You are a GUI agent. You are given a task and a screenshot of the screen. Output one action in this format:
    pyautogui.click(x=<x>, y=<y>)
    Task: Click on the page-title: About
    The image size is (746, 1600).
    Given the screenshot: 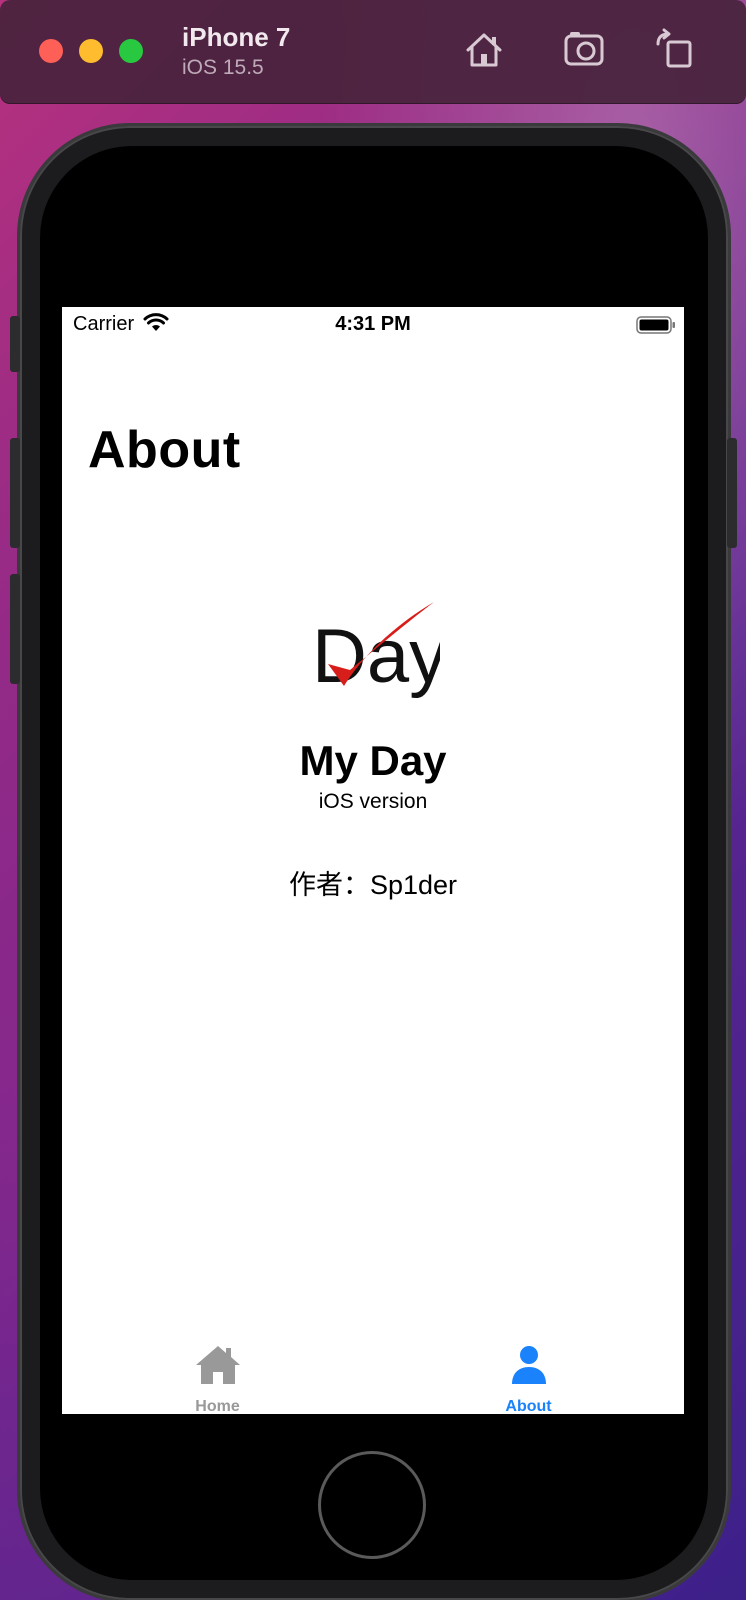 What is the action you would take?
    pyautogui.click(x=164, y=450)
    